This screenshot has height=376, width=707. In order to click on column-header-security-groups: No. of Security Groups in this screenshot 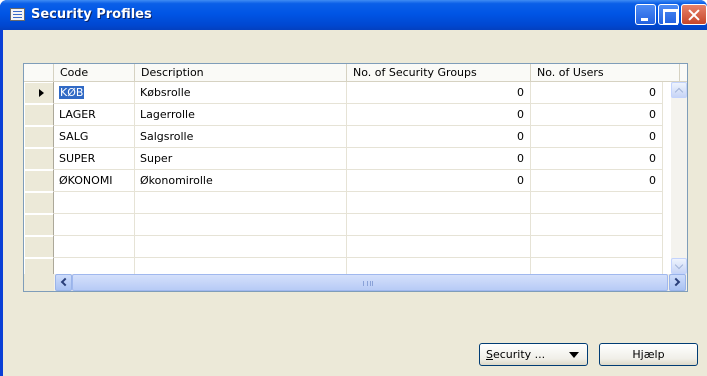, I will do `click(439, 73)`.